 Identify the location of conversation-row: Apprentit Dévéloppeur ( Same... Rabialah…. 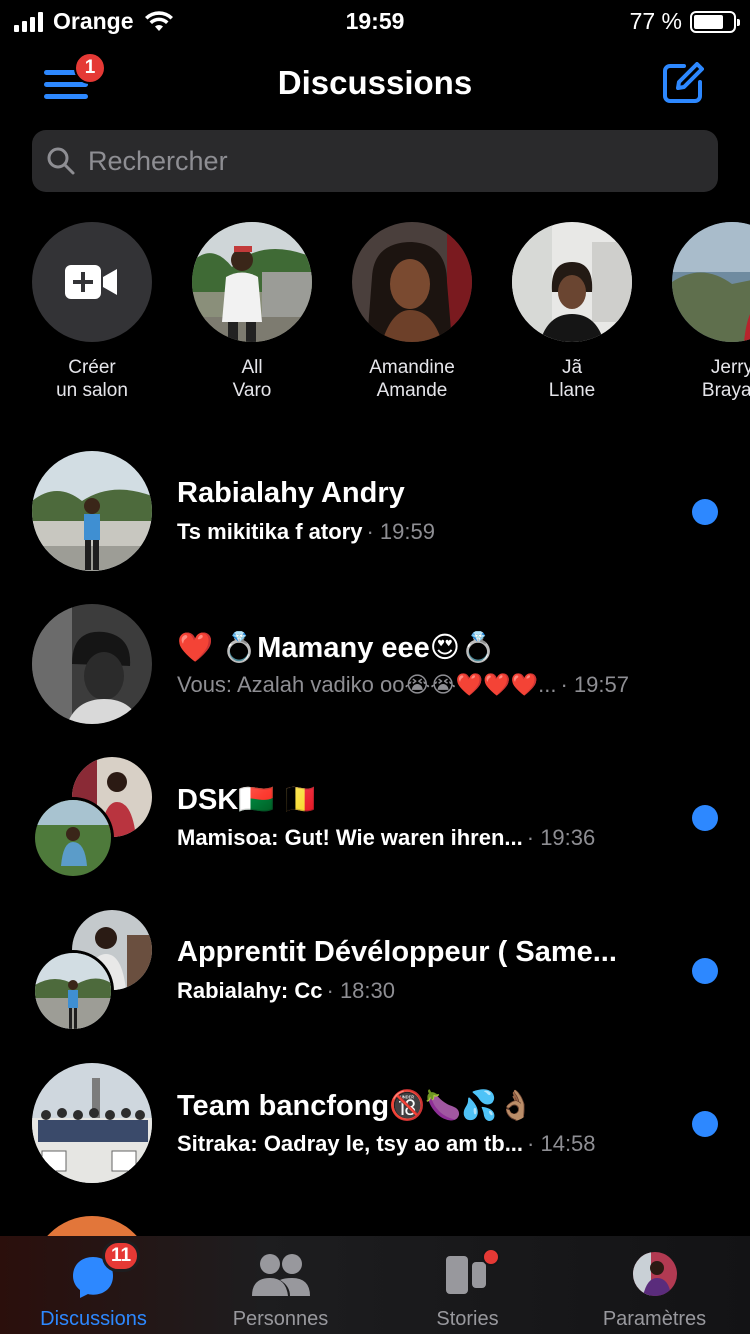
(375, 985).